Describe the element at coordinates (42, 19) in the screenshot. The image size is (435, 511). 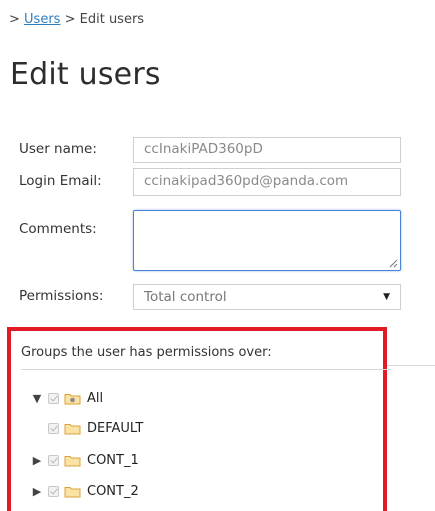
I see `breadcrumb-link-users: Users` at that location.